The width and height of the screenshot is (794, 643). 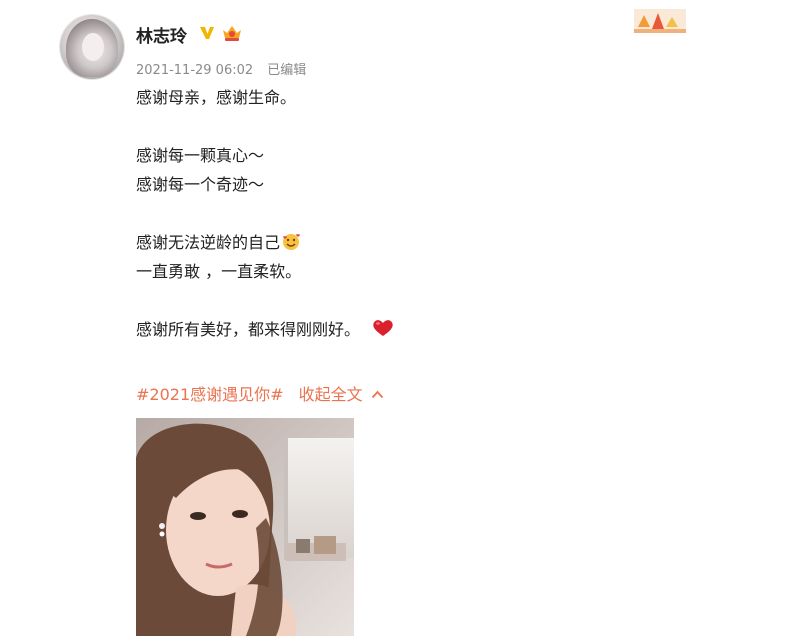 What do you see at coordinates (377, 394) in the screenshot?
I see `chevron-up-icon` at bounding box center [377, 394].